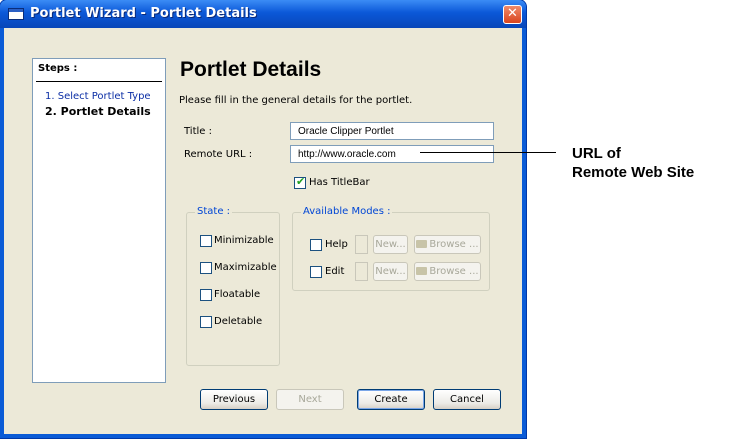 The image size is (736, 444). What do you see at coordinates (238, 321) in the screenshot?
I see `deletable-label: Deletable` at bounding box center [238, 321].